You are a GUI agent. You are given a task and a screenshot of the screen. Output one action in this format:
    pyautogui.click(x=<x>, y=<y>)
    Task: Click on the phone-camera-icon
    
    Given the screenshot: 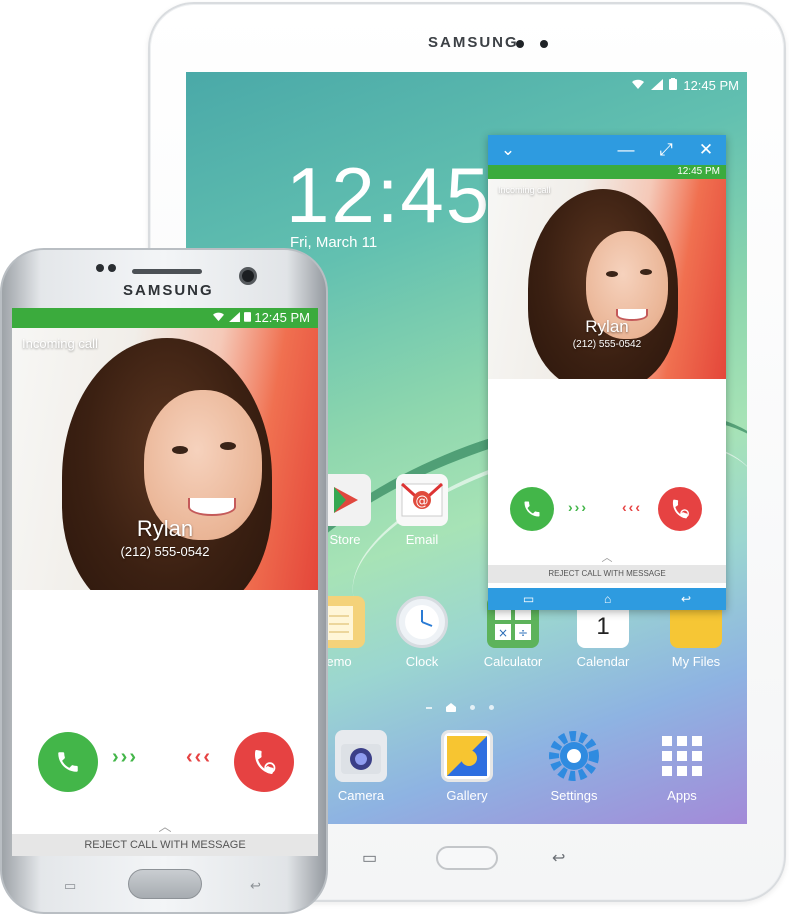 What is the action you would take?
    pyautogui.click(x=248, y=276)
    